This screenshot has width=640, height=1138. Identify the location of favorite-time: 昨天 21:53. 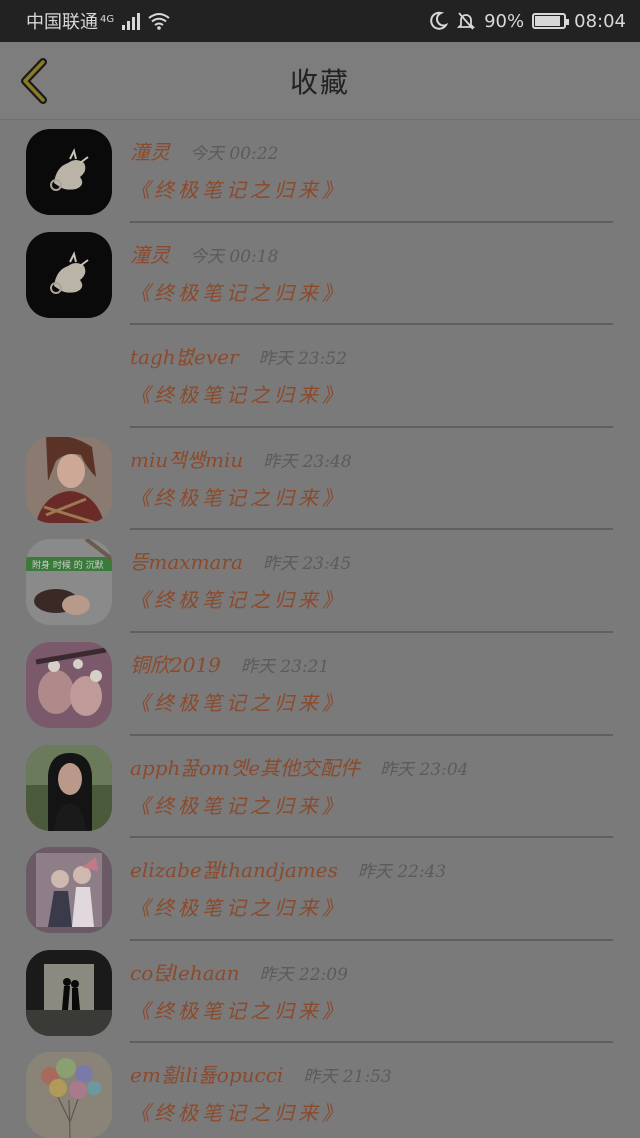
(347, 1077).